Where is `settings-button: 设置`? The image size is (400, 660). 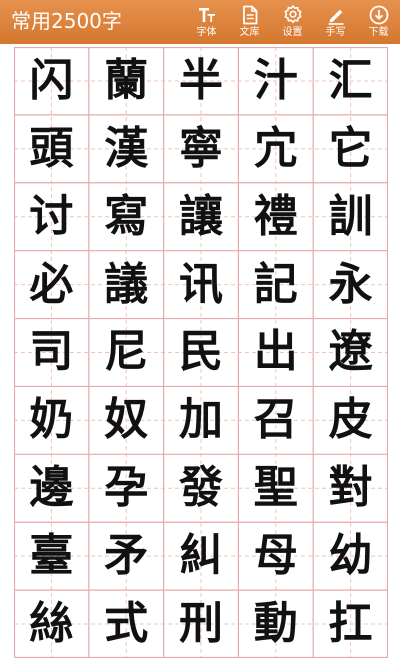 settings-button: 设置 is located at coordinates (292, 22).